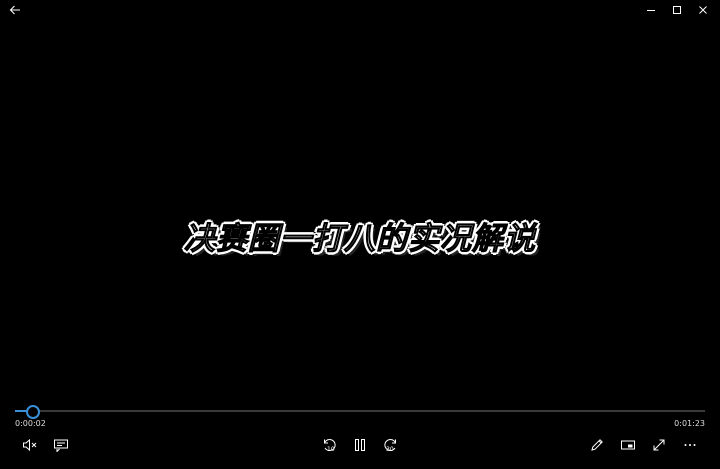 This screenshot has width=720, height=469. I want to click on title-bar, so click(360, 10).